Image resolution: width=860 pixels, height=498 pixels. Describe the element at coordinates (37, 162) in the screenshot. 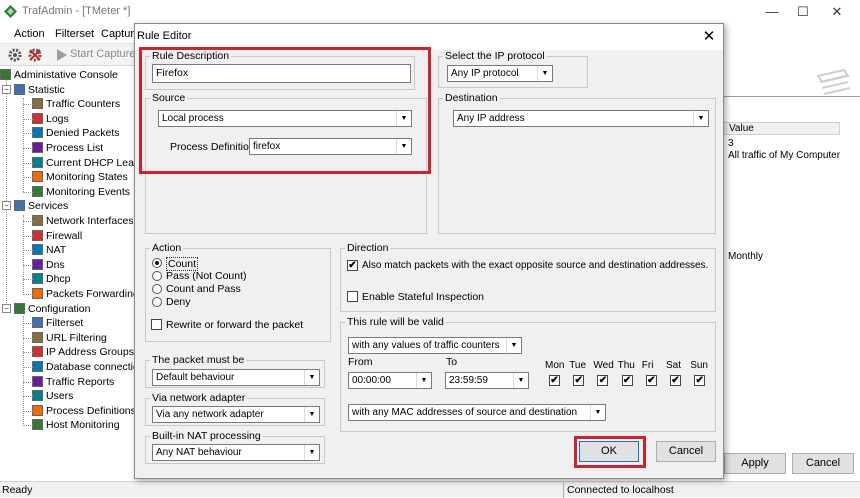

I see `dhcp-lease-icon` at that location.